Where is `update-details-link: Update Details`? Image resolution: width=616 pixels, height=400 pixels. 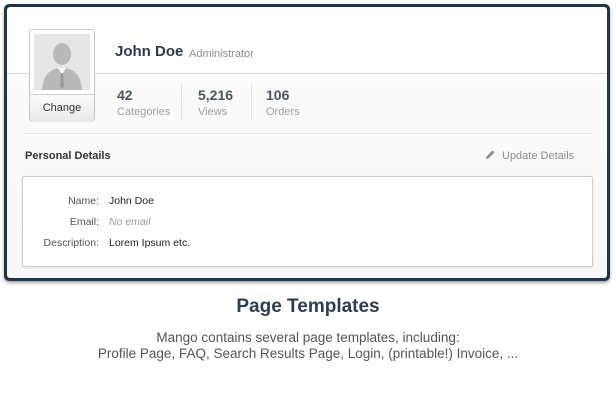 update-details-link: Update Details is located at coordinates (529, 155).